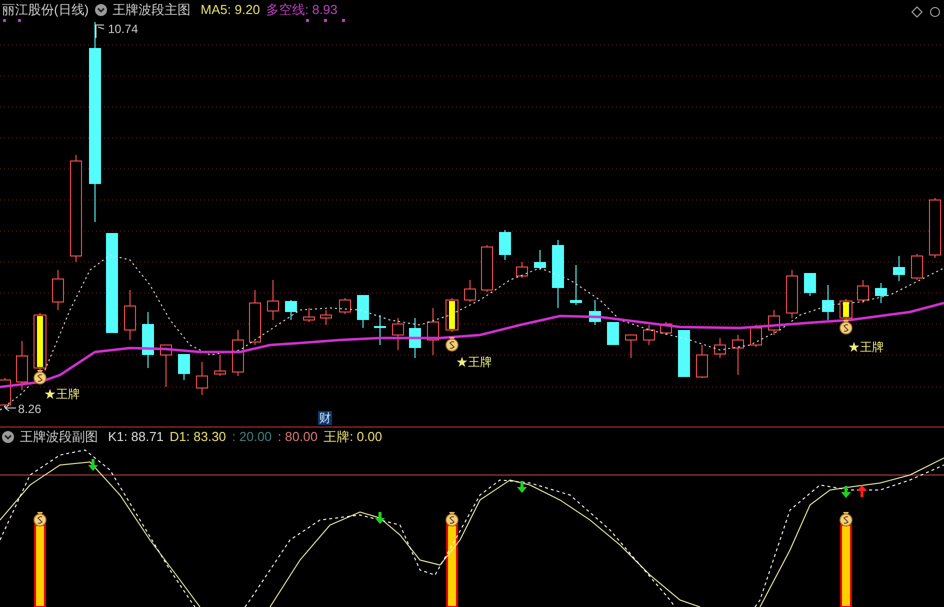 This screenshot has width=944, height=607. Describe the element at coordinates (917, 12) in the screenshot. I see `diamond-icon` at that location.